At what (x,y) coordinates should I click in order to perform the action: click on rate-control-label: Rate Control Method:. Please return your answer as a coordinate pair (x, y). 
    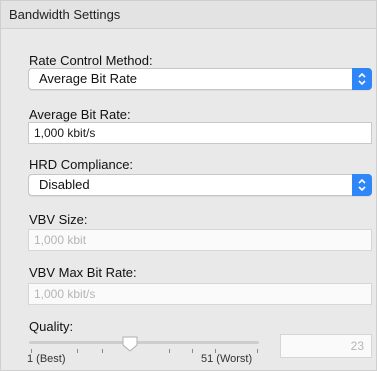
    Looking at the image, I should click on (91, 60).